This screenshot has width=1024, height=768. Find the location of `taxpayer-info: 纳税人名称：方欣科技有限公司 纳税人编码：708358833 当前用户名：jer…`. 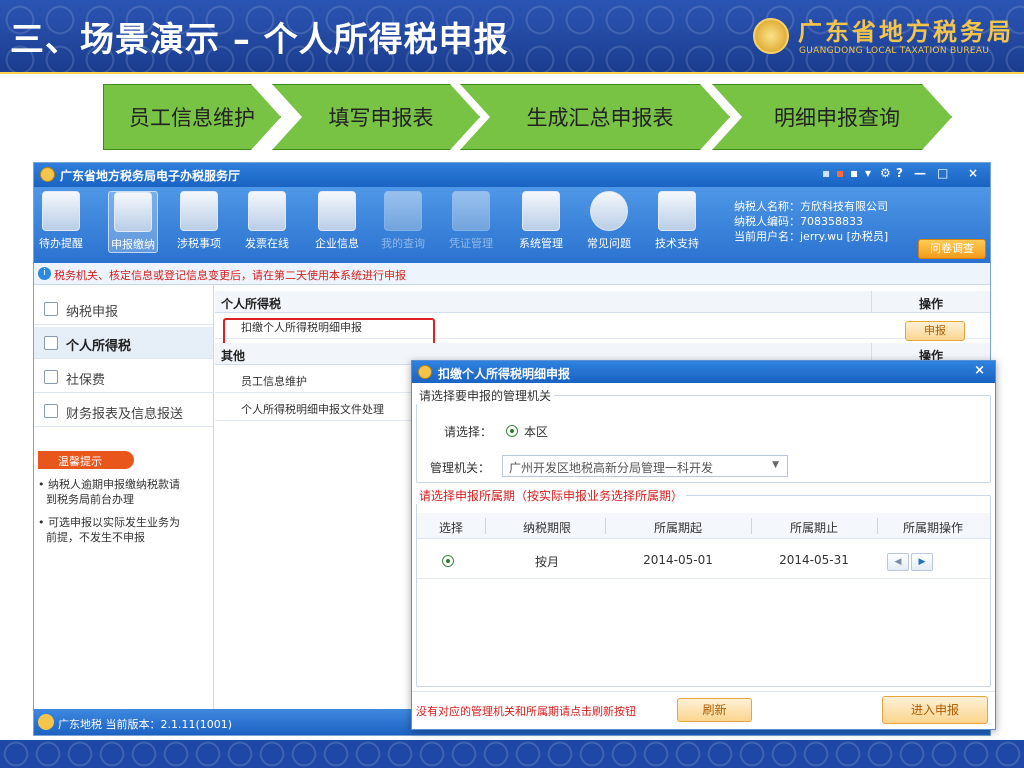

taxpayer-info: 纳税人名称：方欣科技有限公司 纳税人编码：708358833 当前用户名：jer… is located at coordinates (811, 221).